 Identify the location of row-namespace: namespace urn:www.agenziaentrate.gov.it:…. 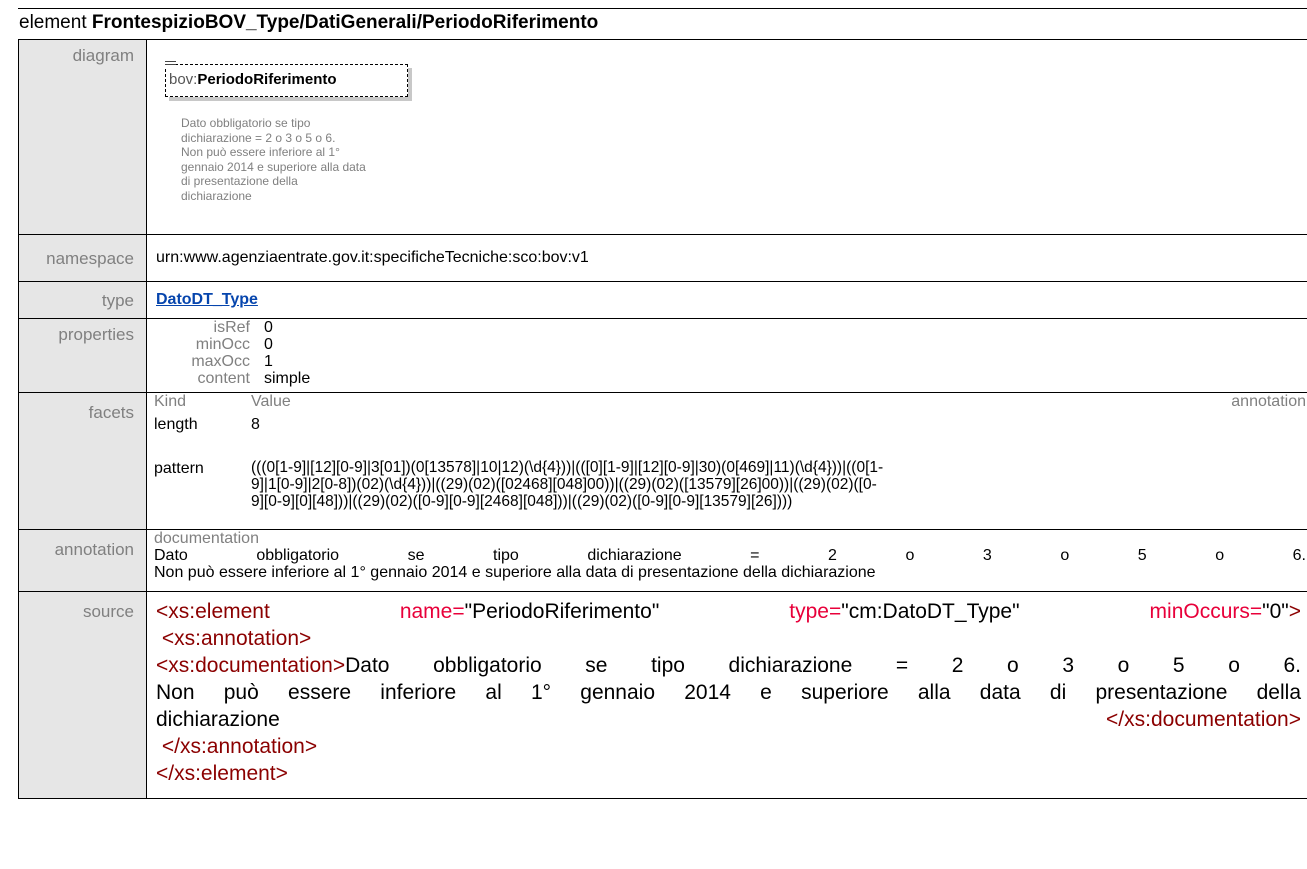
(662, 258).